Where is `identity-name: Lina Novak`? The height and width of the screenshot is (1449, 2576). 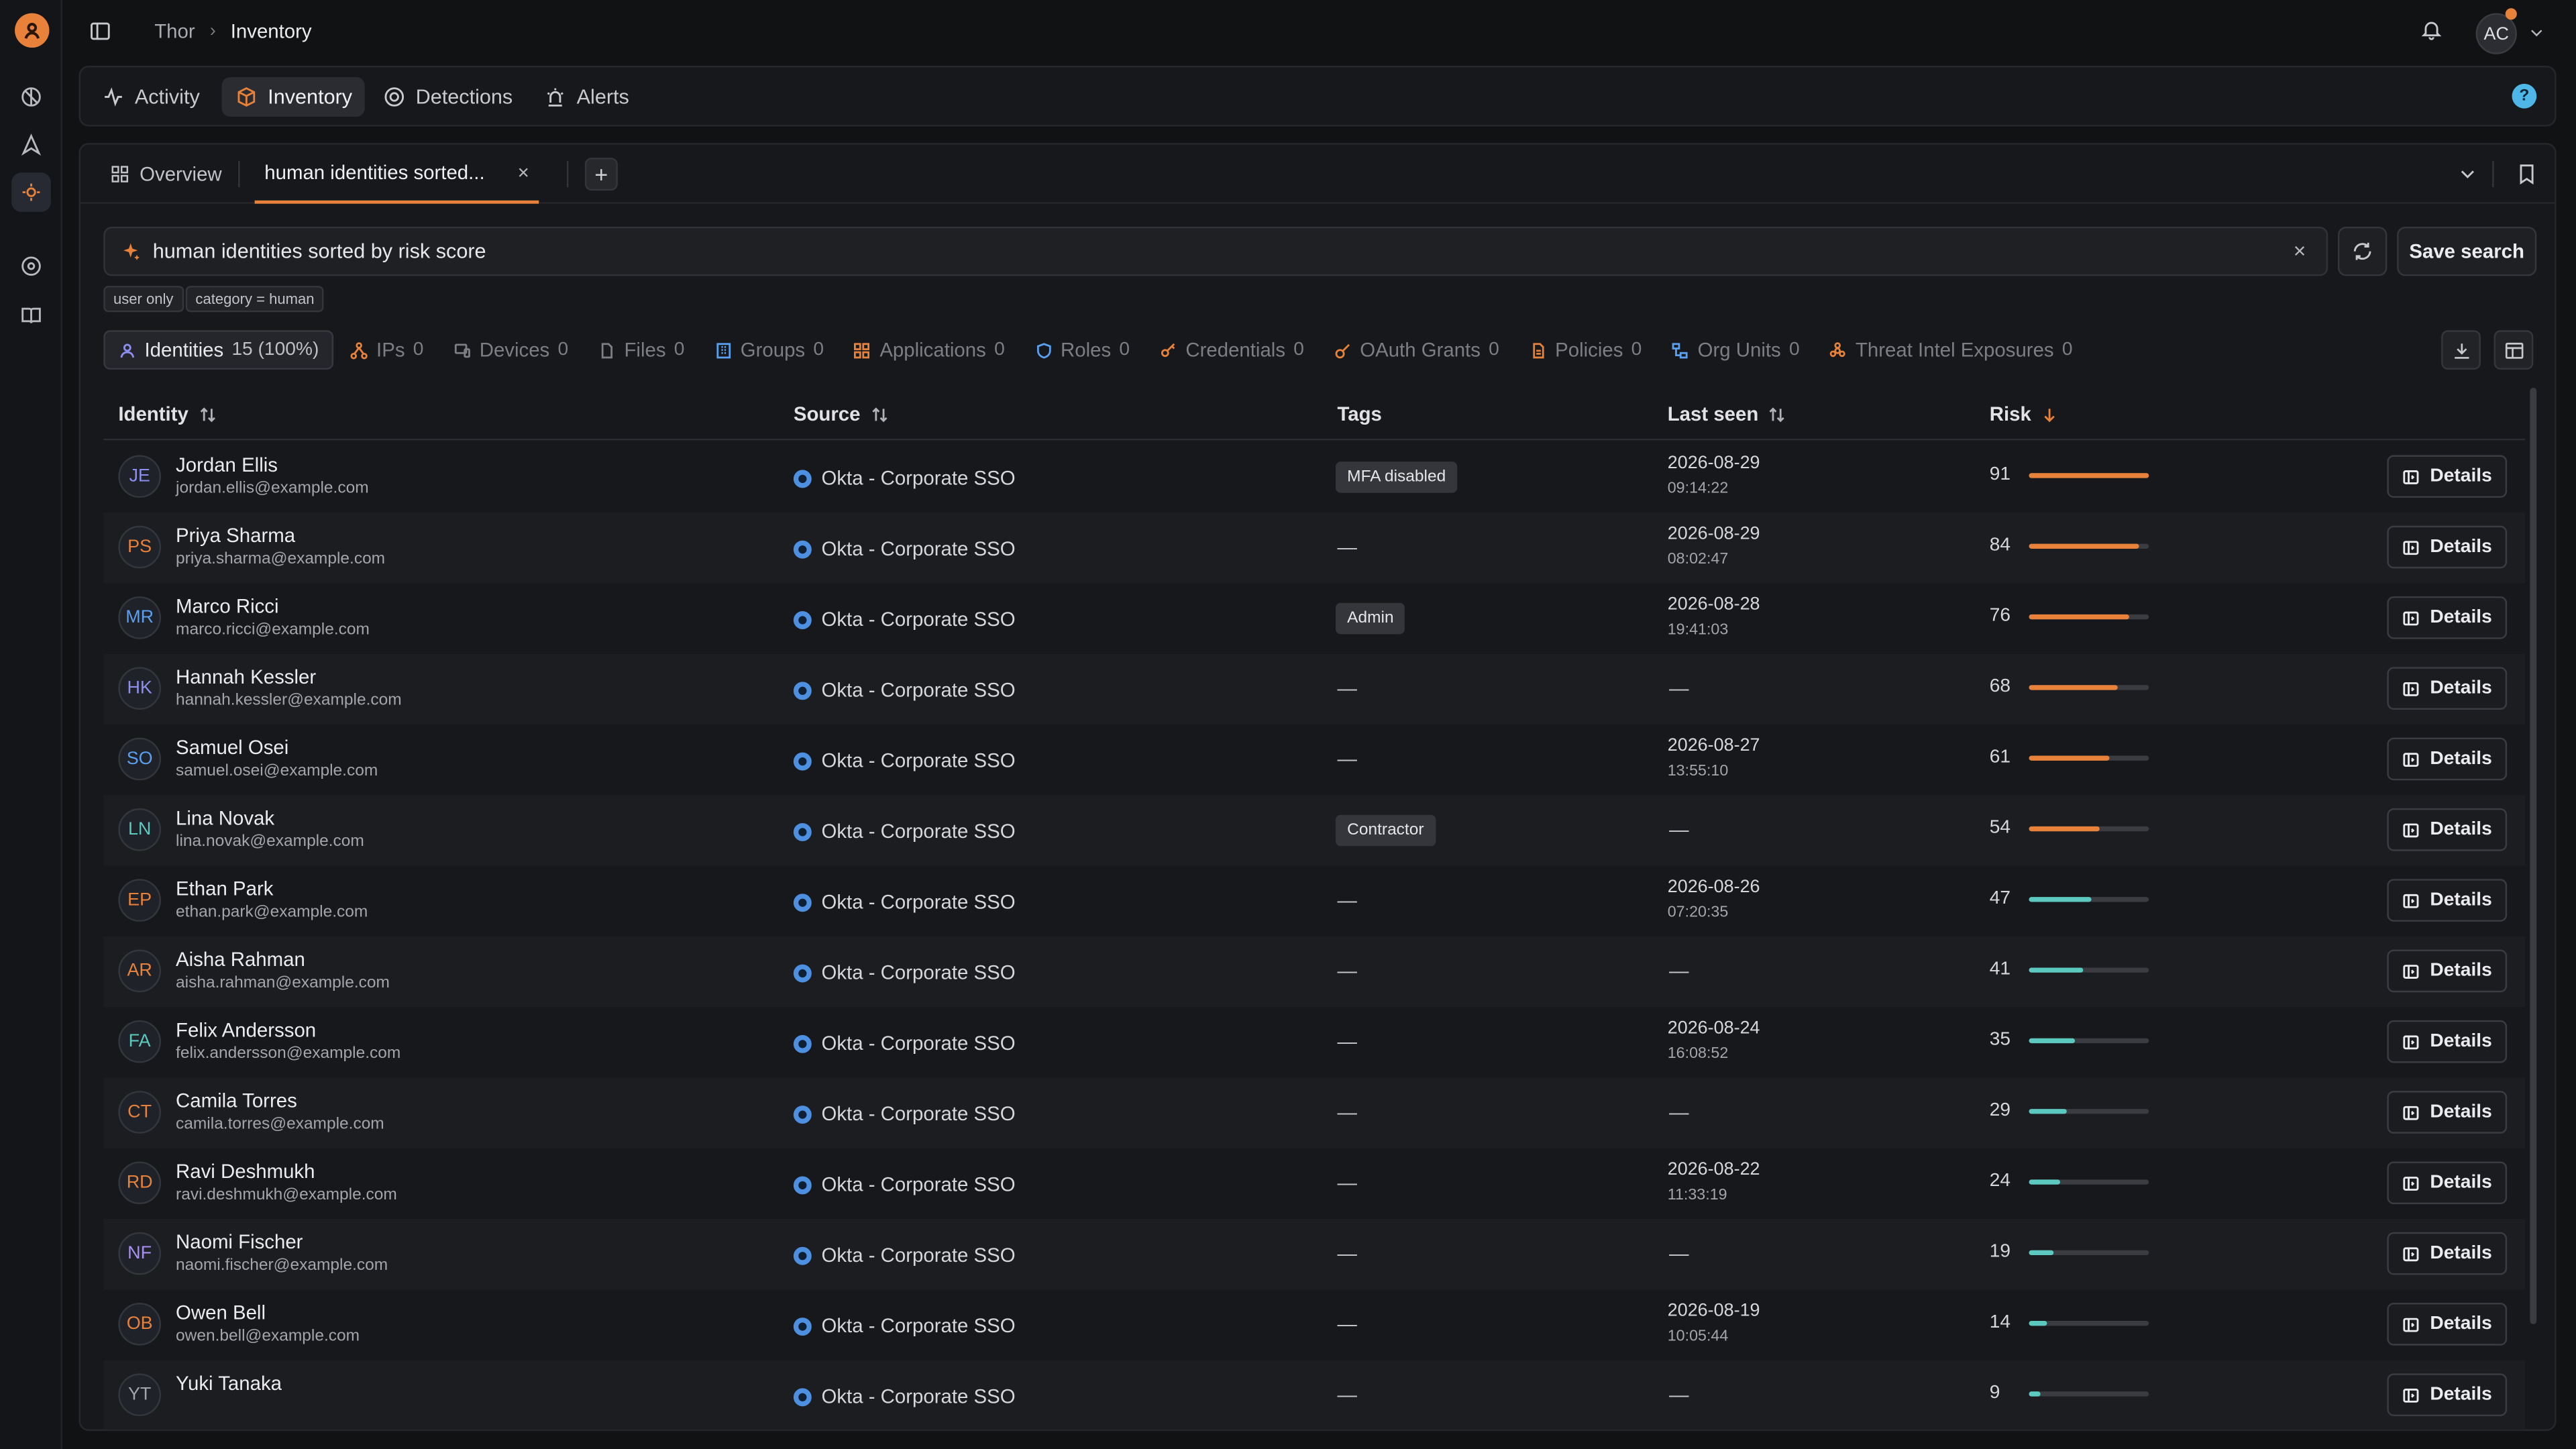 identity-name: Lina Novak is located at coordinates (225, 817).